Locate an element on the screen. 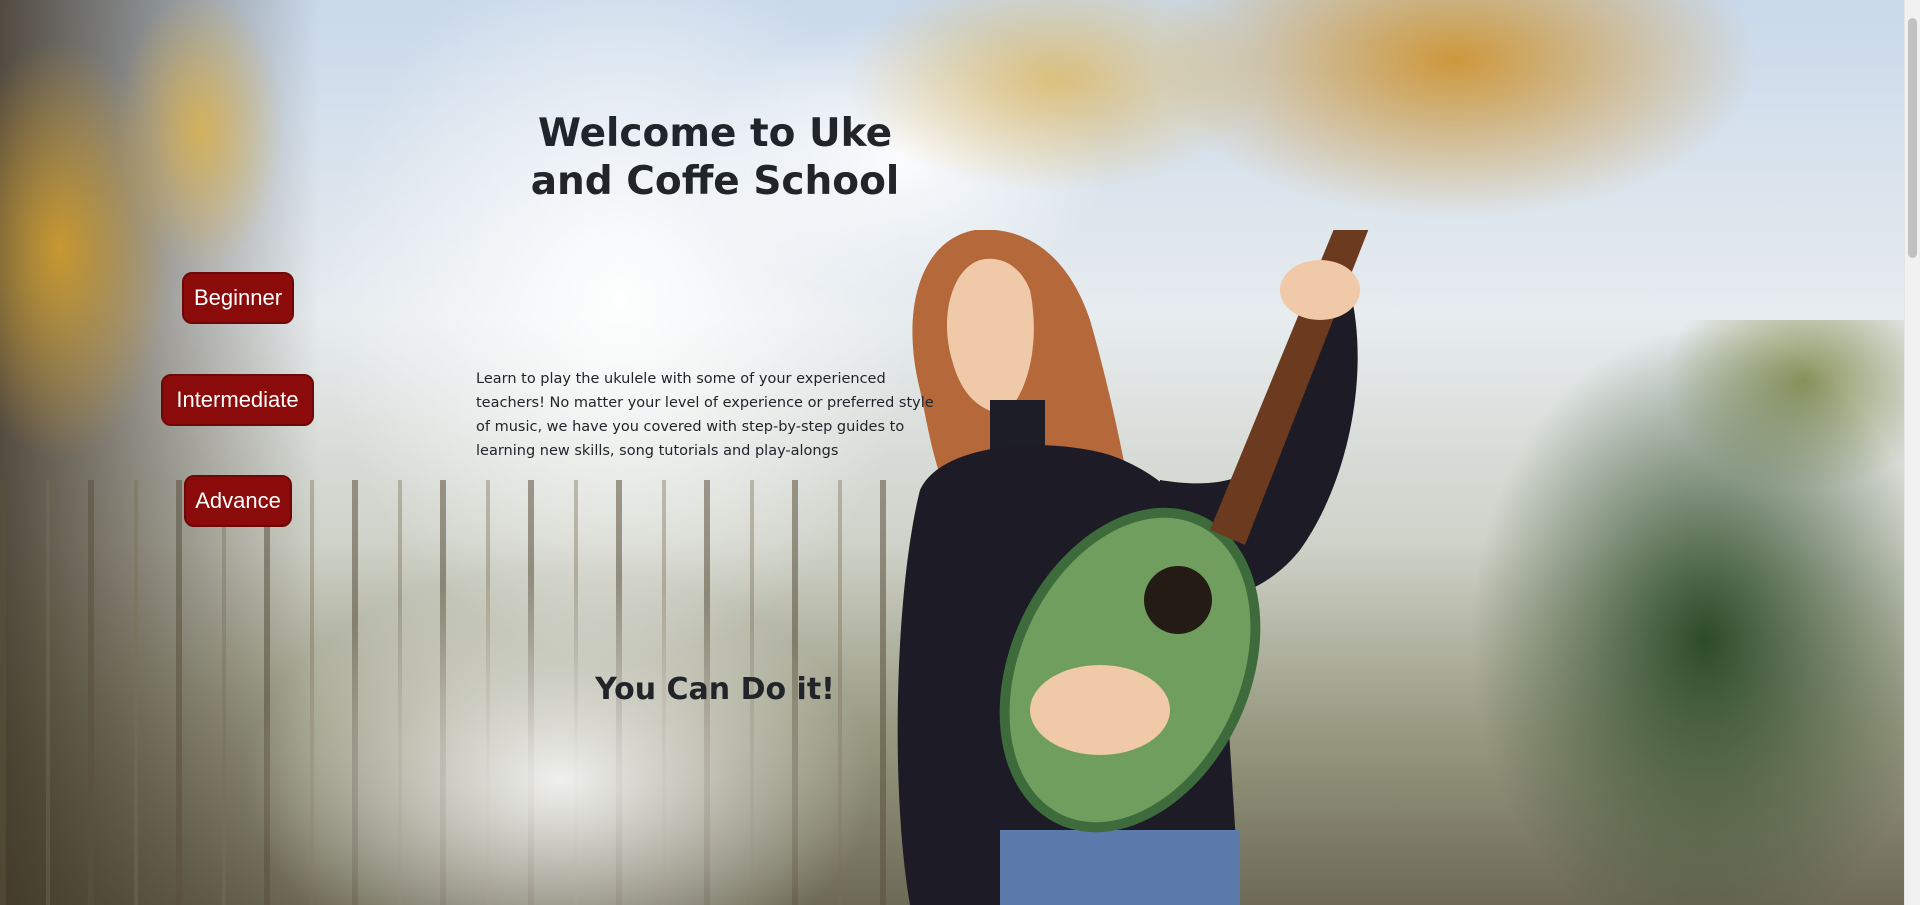  beginner-button: Beginner is located at coordinates (238, 298).